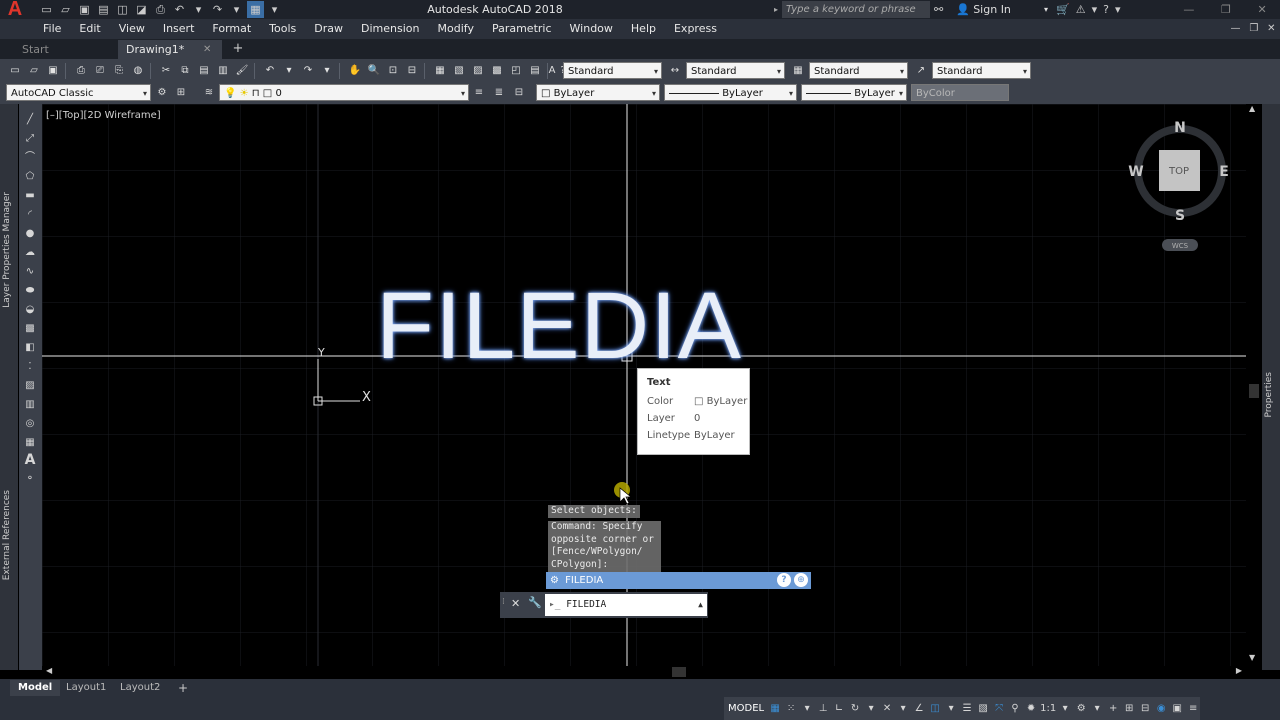 The width and height of the screenshot is (1280, 720). I want to click on menu-express: Express, so click(695, 29).